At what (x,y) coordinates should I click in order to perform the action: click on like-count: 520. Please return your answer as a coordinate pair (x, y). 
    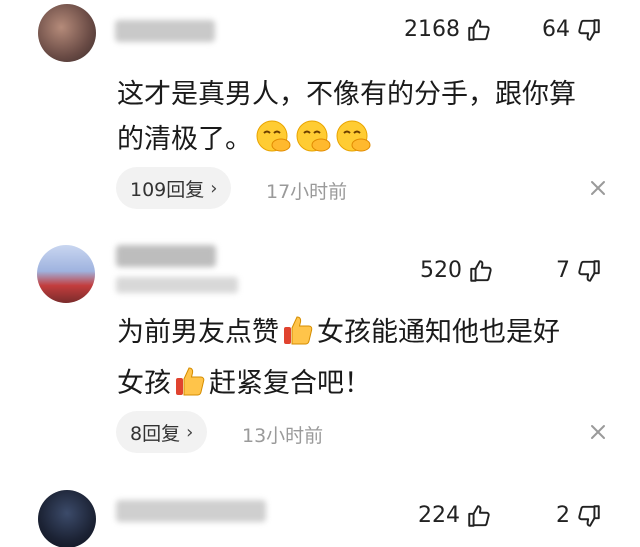
    Looking at the image, I should click on (441, 270).